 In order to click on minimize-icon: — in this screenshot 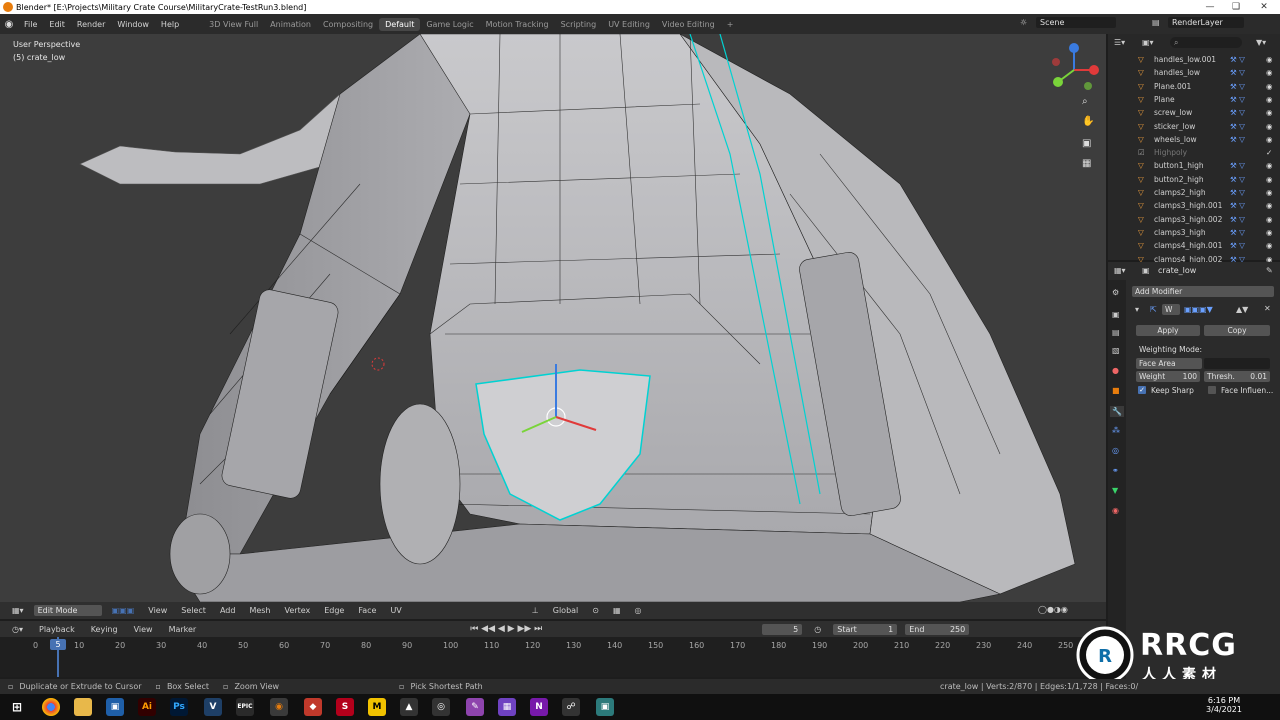, I will do `click(1210, 7)`.